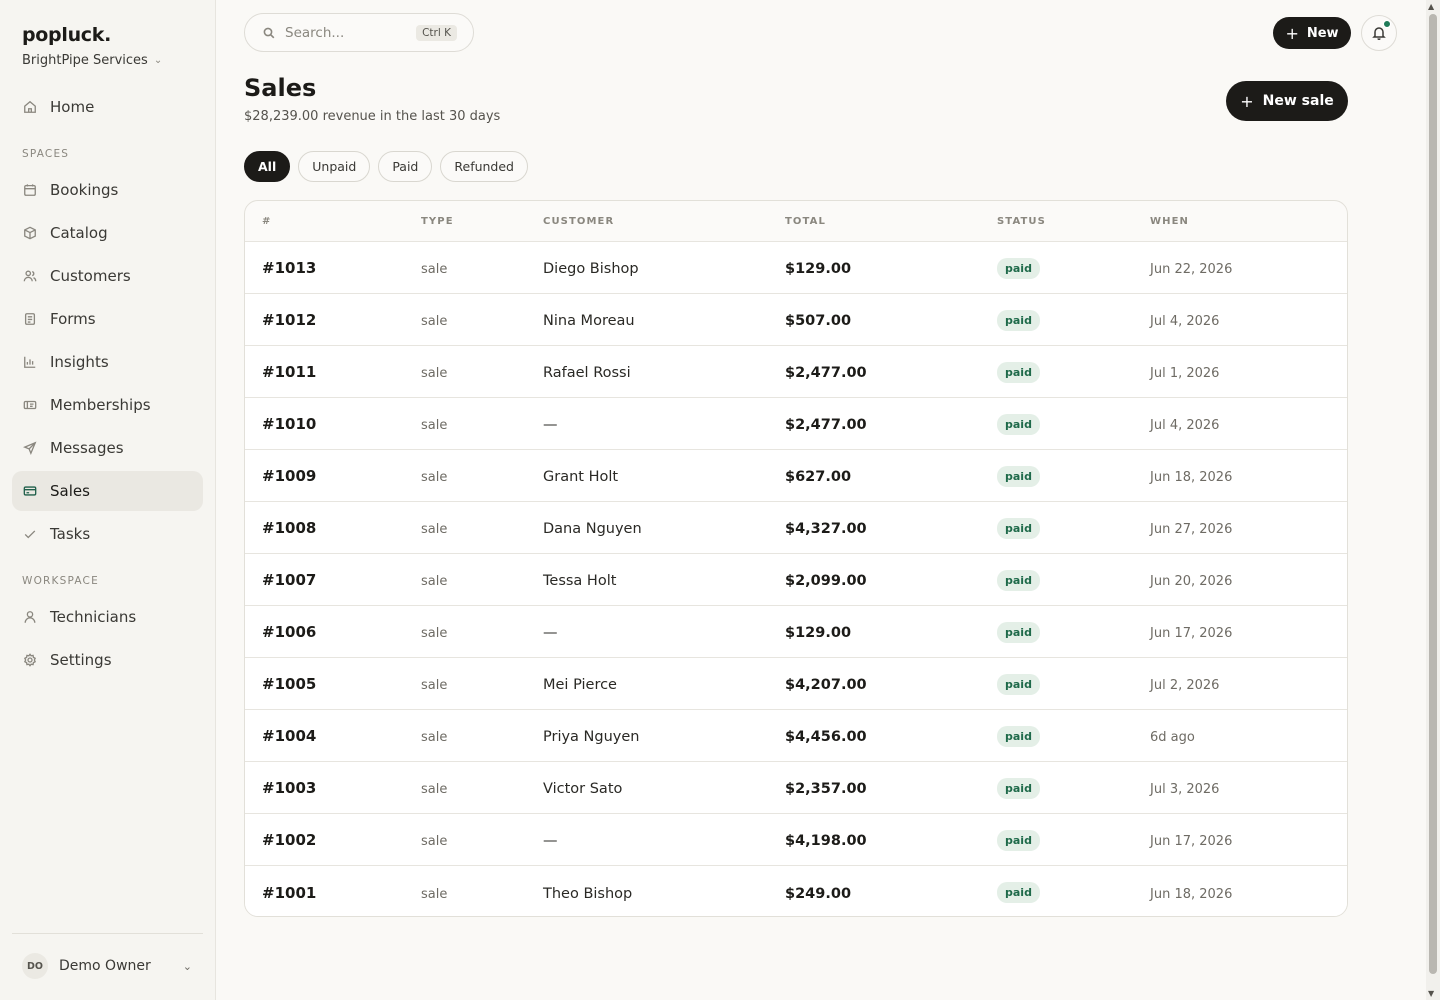 This screenshot has height=1000, width=1440. Describe the element at coordinates (30, 660) in the screenshot. I see `gear-icon` at that location.